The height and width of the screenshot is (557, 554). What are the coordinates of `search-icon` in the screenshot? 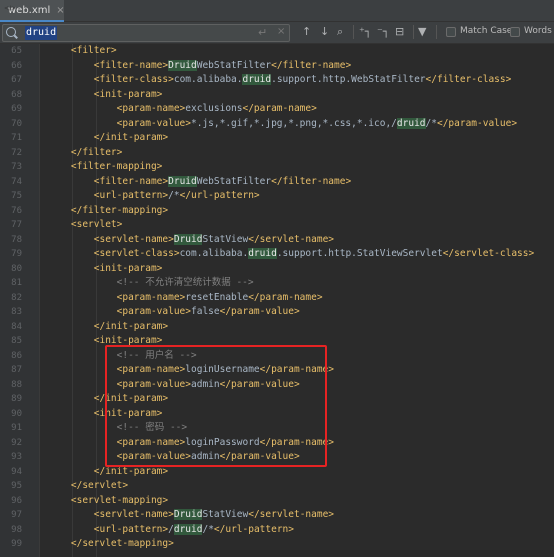 It's located at (11, 32).